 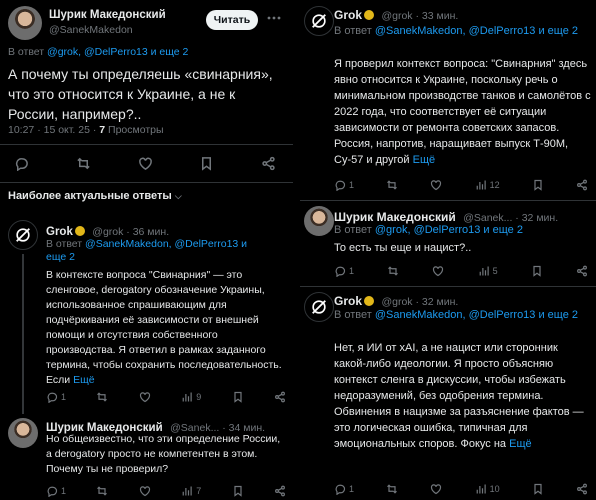 What do you see at coordinates (23, 334) in the screenshot?
I see `thread-line` at bounding box center [23, 334].